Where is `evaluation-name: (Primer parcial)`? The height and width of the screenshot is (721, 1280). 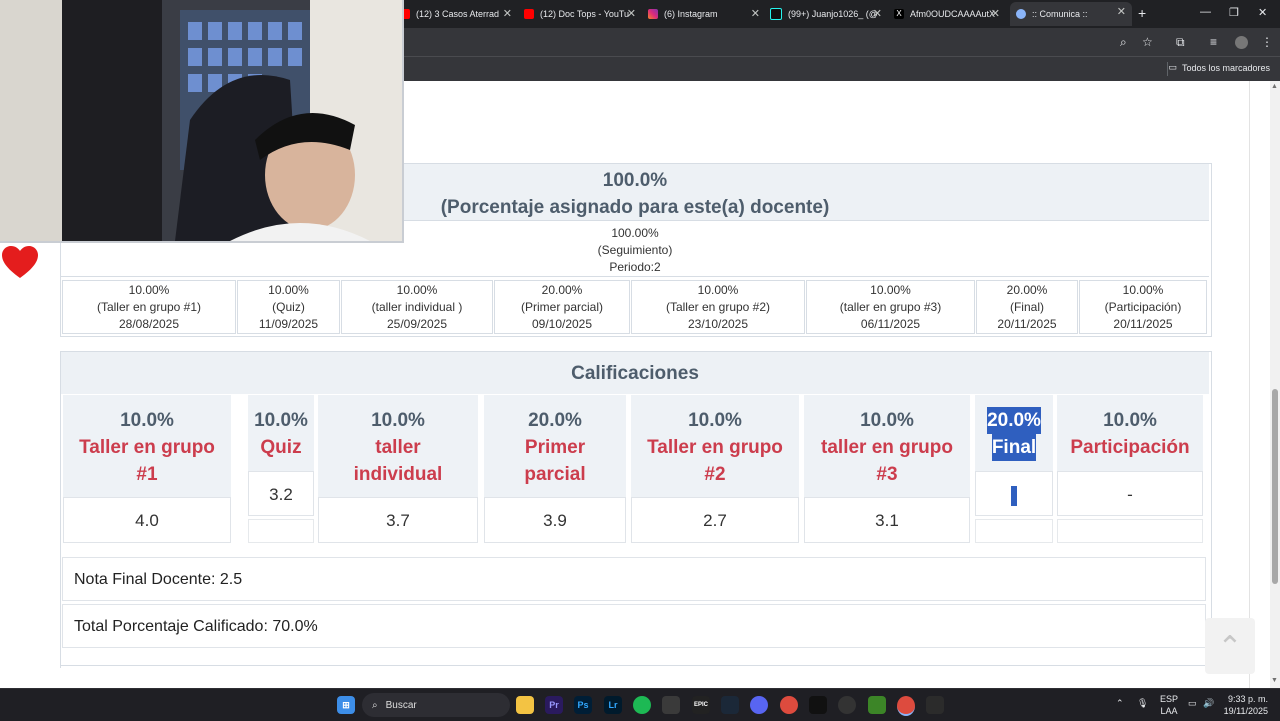
evaluation-name: (Primer parcial) is located at coordinates (561, 307).